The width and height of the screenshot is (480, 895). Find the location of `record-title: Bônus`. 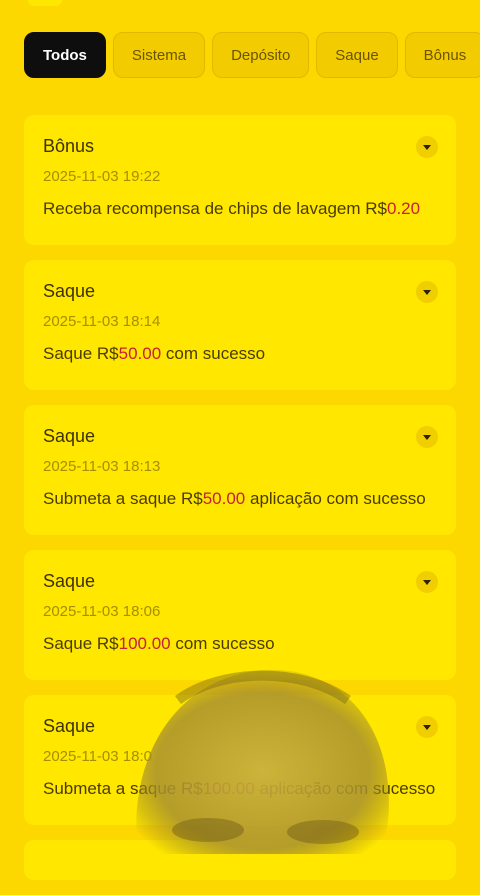

record-title: Bônus is located at coordinates (69, 146).